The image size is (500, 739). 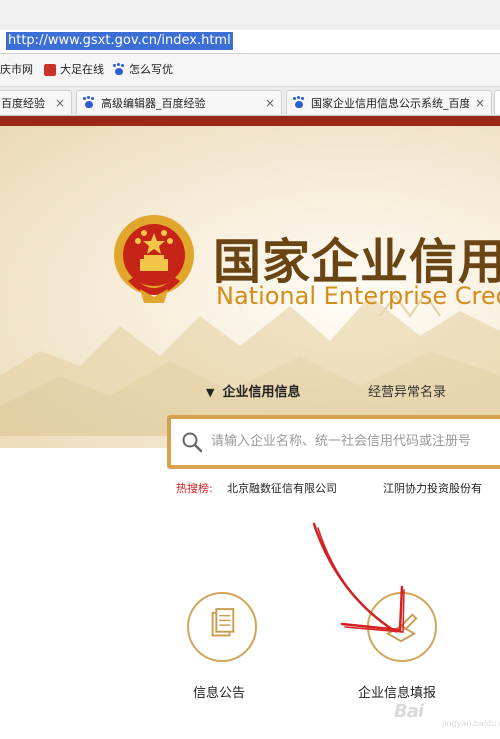 I want to click on bookmark-item: 大足在线, so click(x=74, y=70).